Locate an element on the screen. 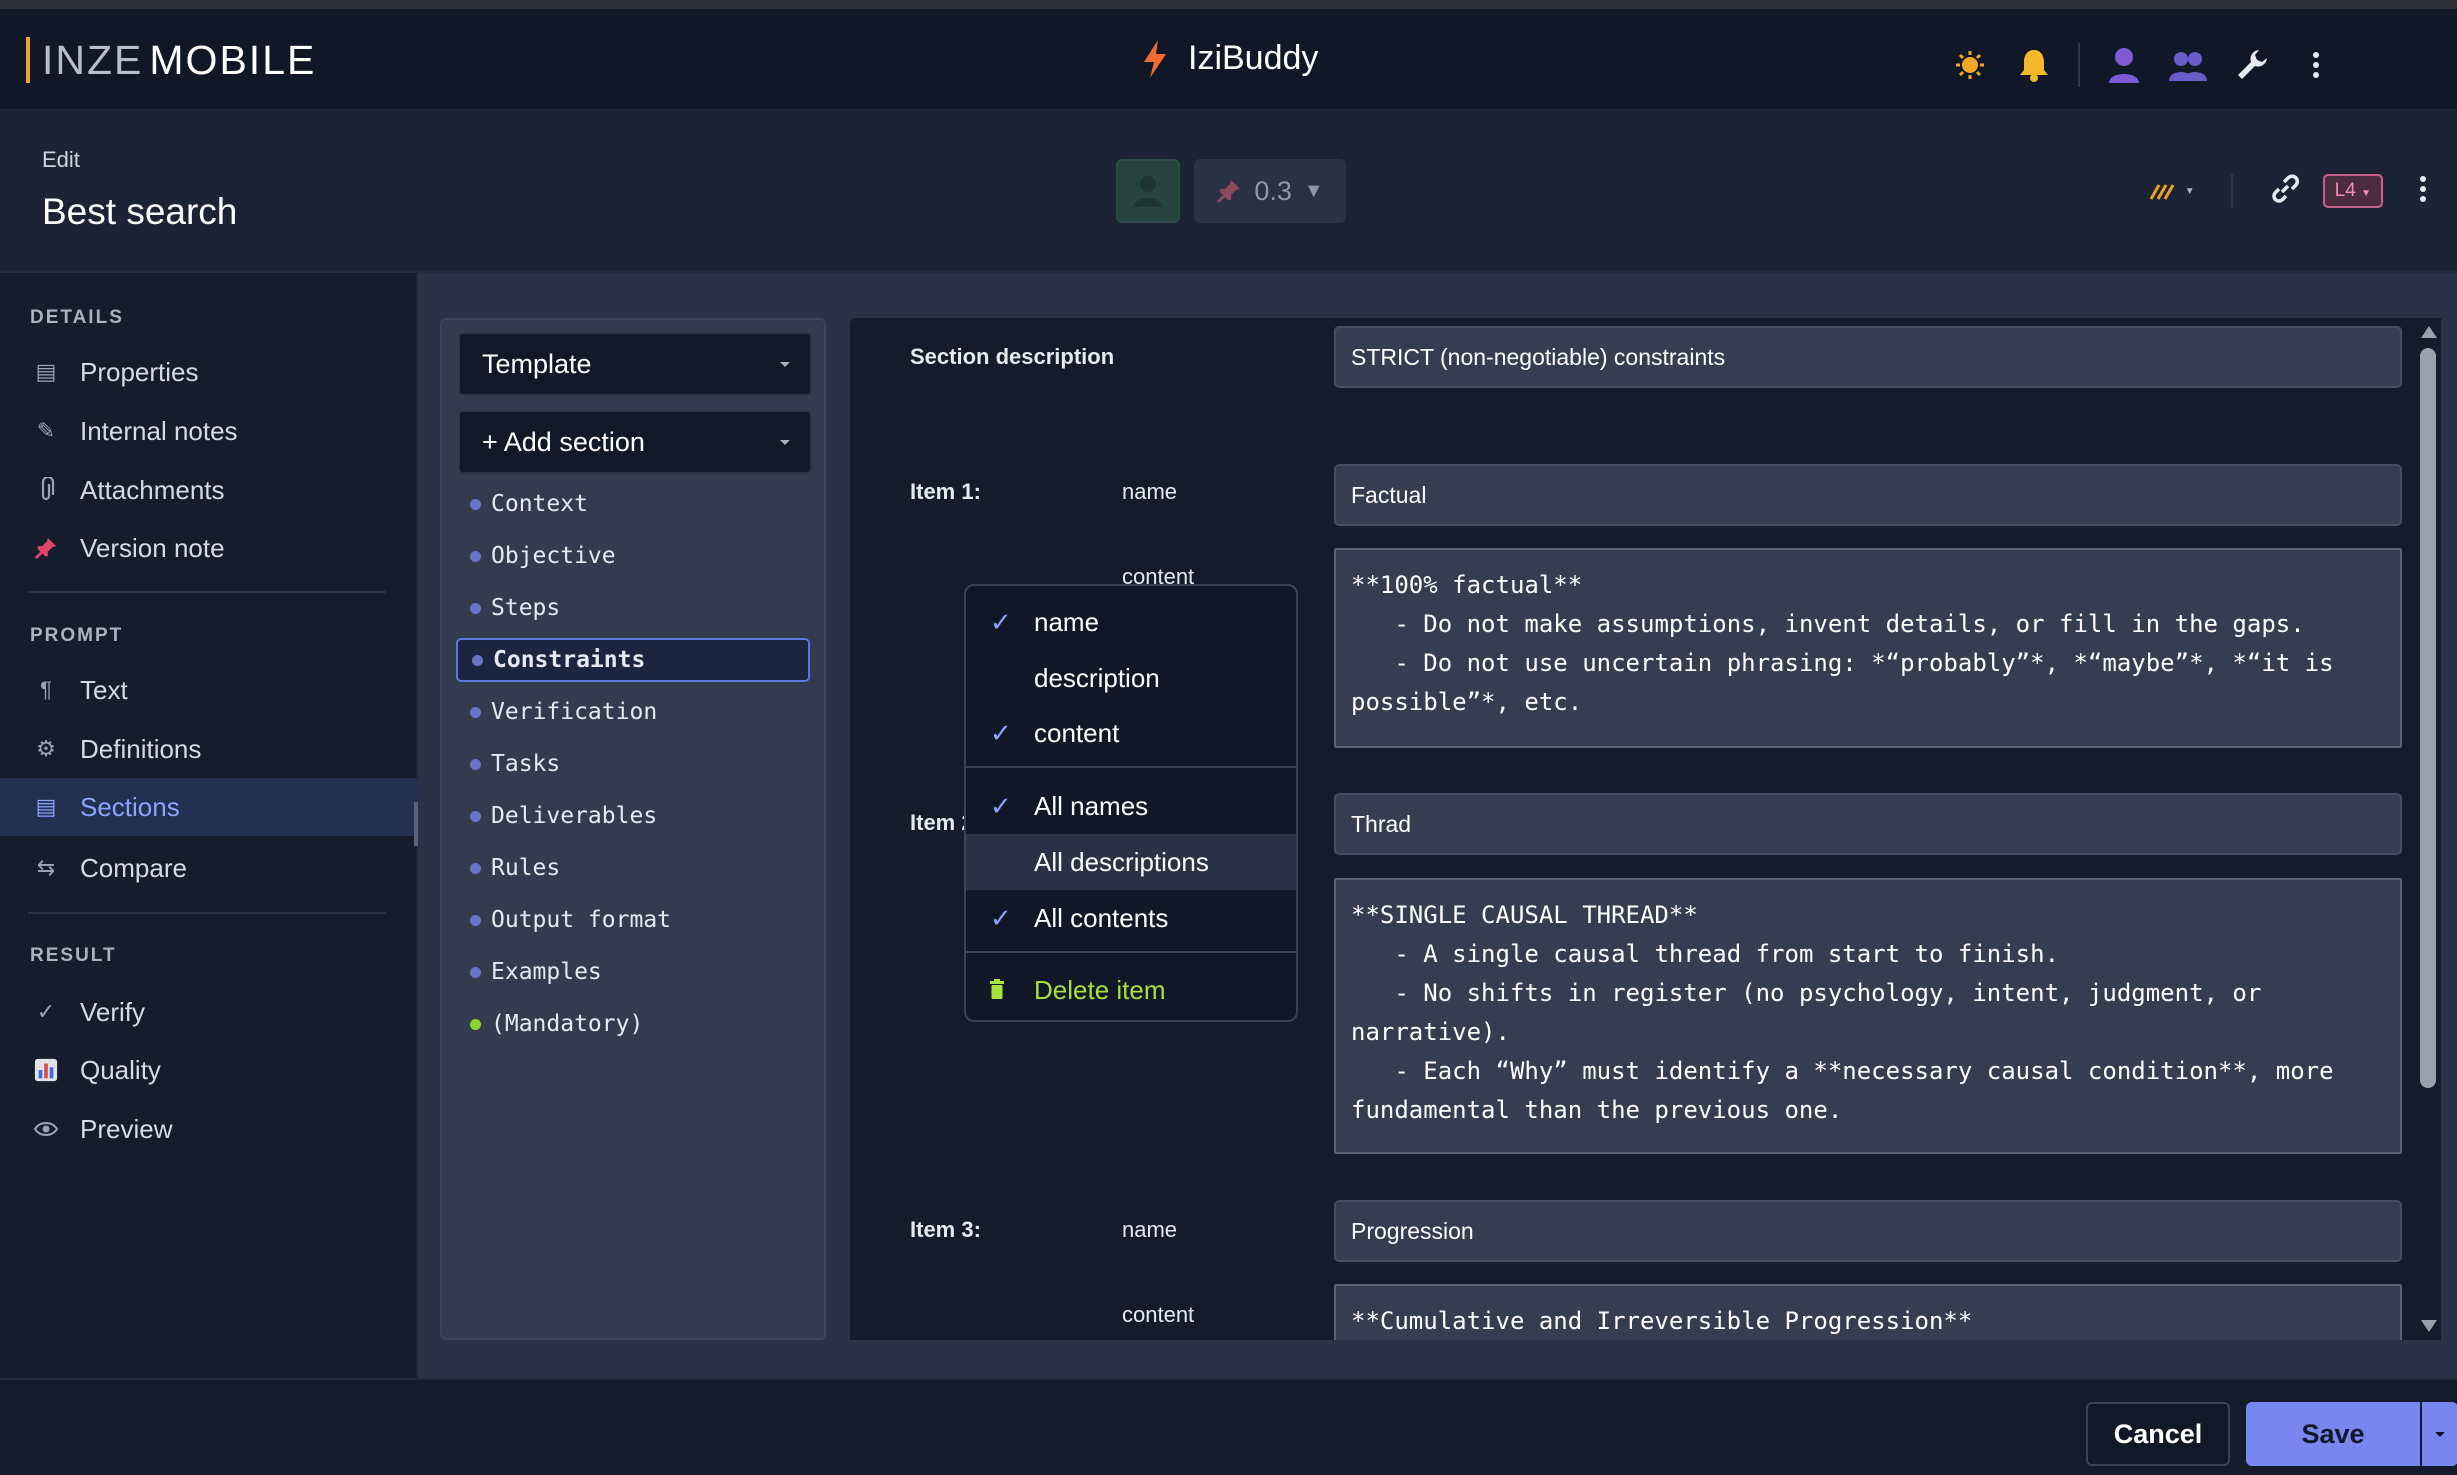 This screenshot has width=2457, height=1475. menu-item-all-descriptions: All descriptions is located at coordinates (1131, 862).